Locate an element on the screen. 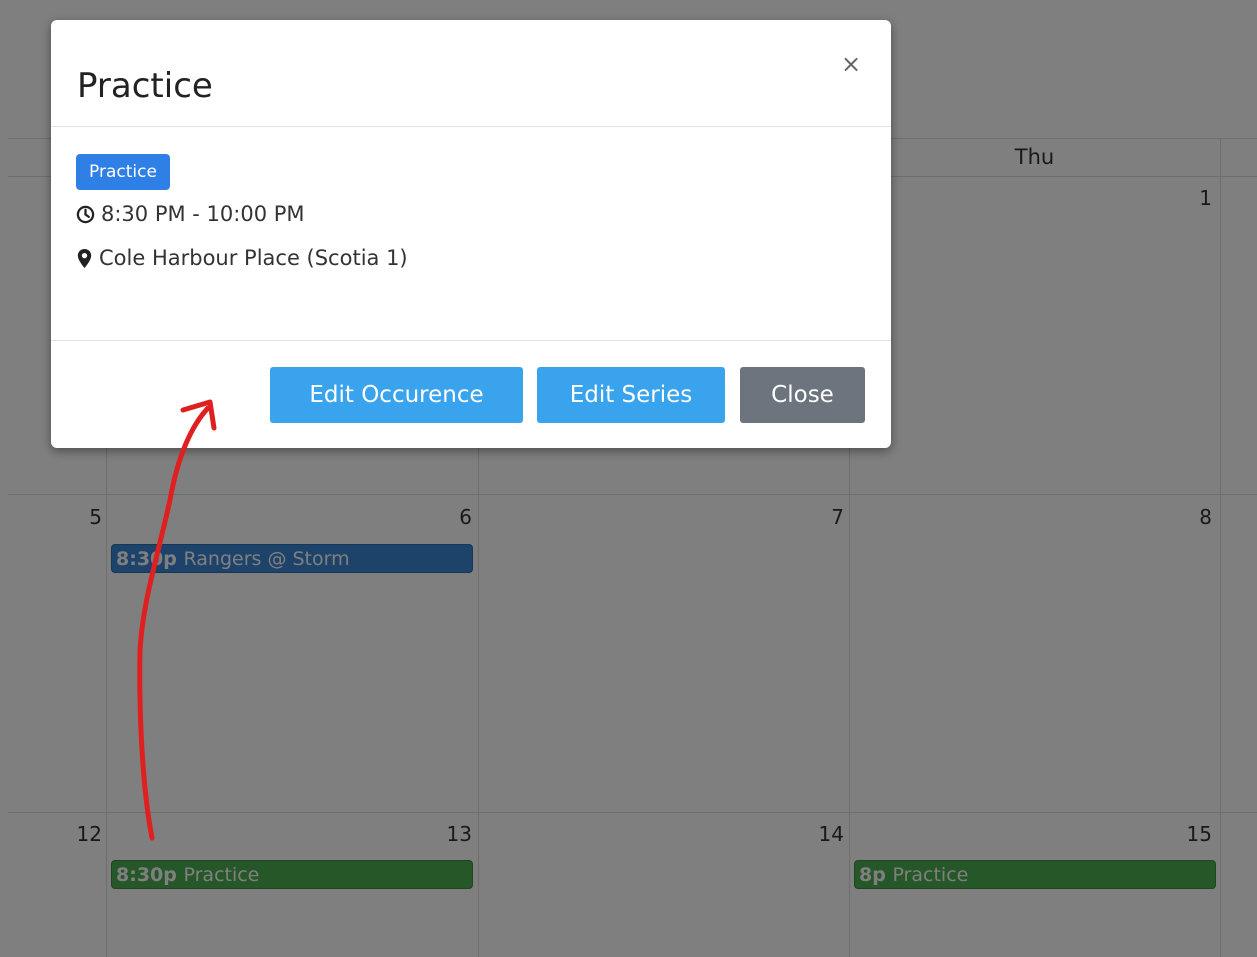 The width and height of the screenshot is (1257, 957). edit-series-button: Edit Series is located at coordinates (631, 395).